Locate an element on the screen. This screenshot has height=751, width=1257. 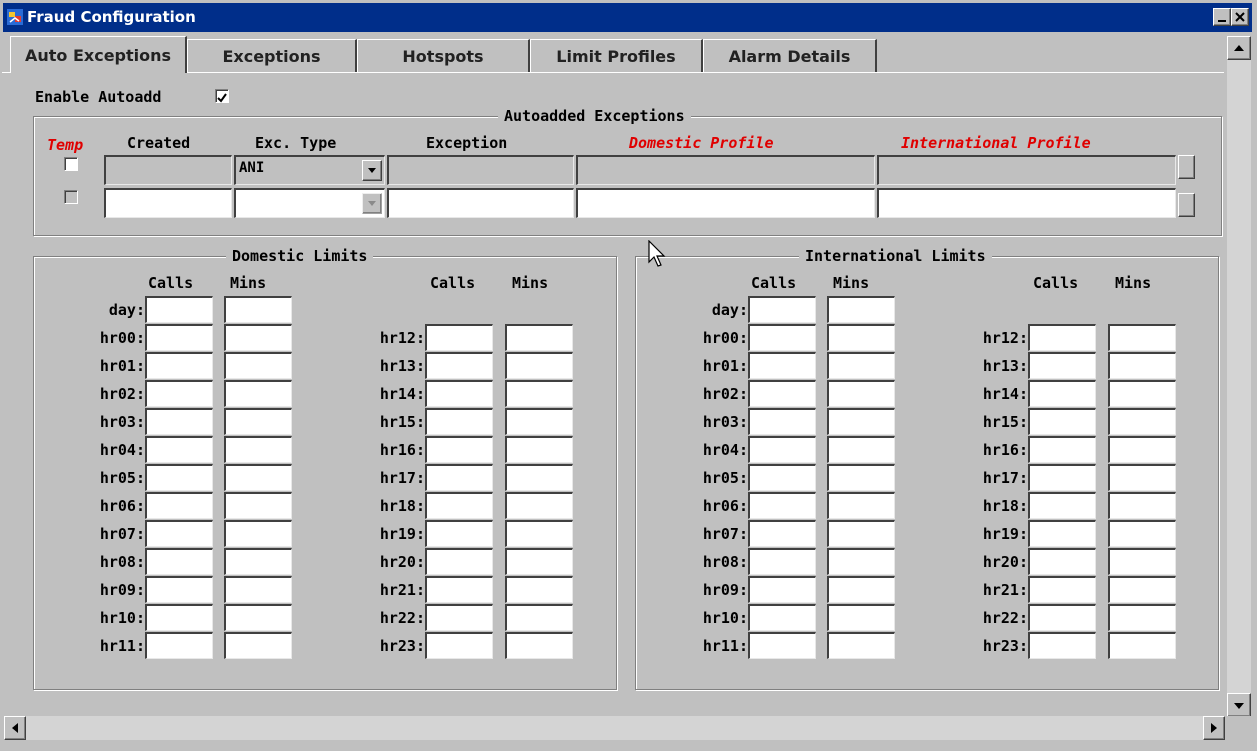
rows-scroll-down-button is located at coordinates (1186, 205).